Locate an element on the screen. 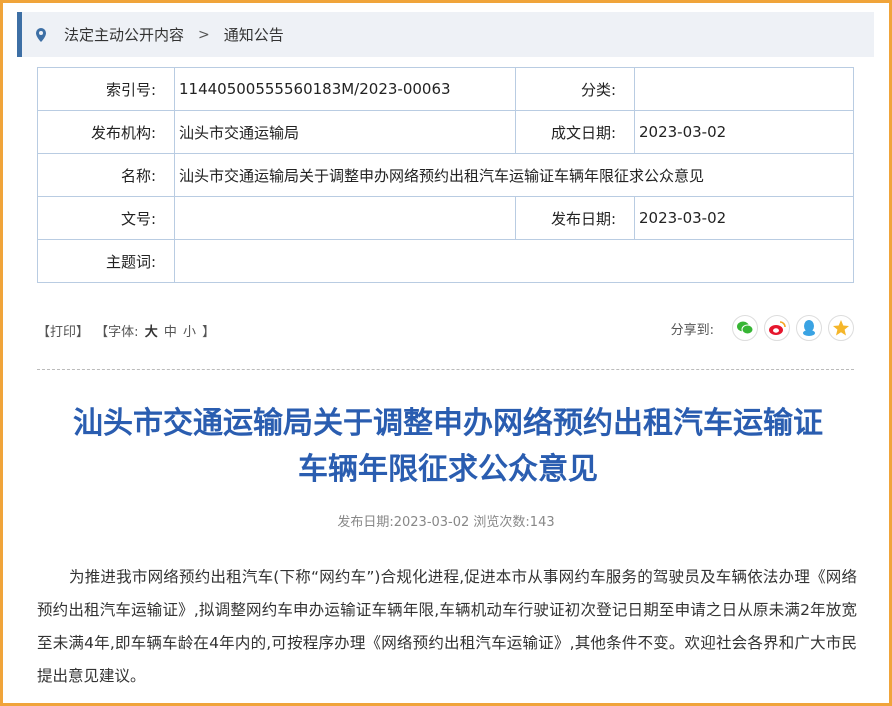 This screenshot has width=892, height=706. divider is located at coordinates (445, 369).